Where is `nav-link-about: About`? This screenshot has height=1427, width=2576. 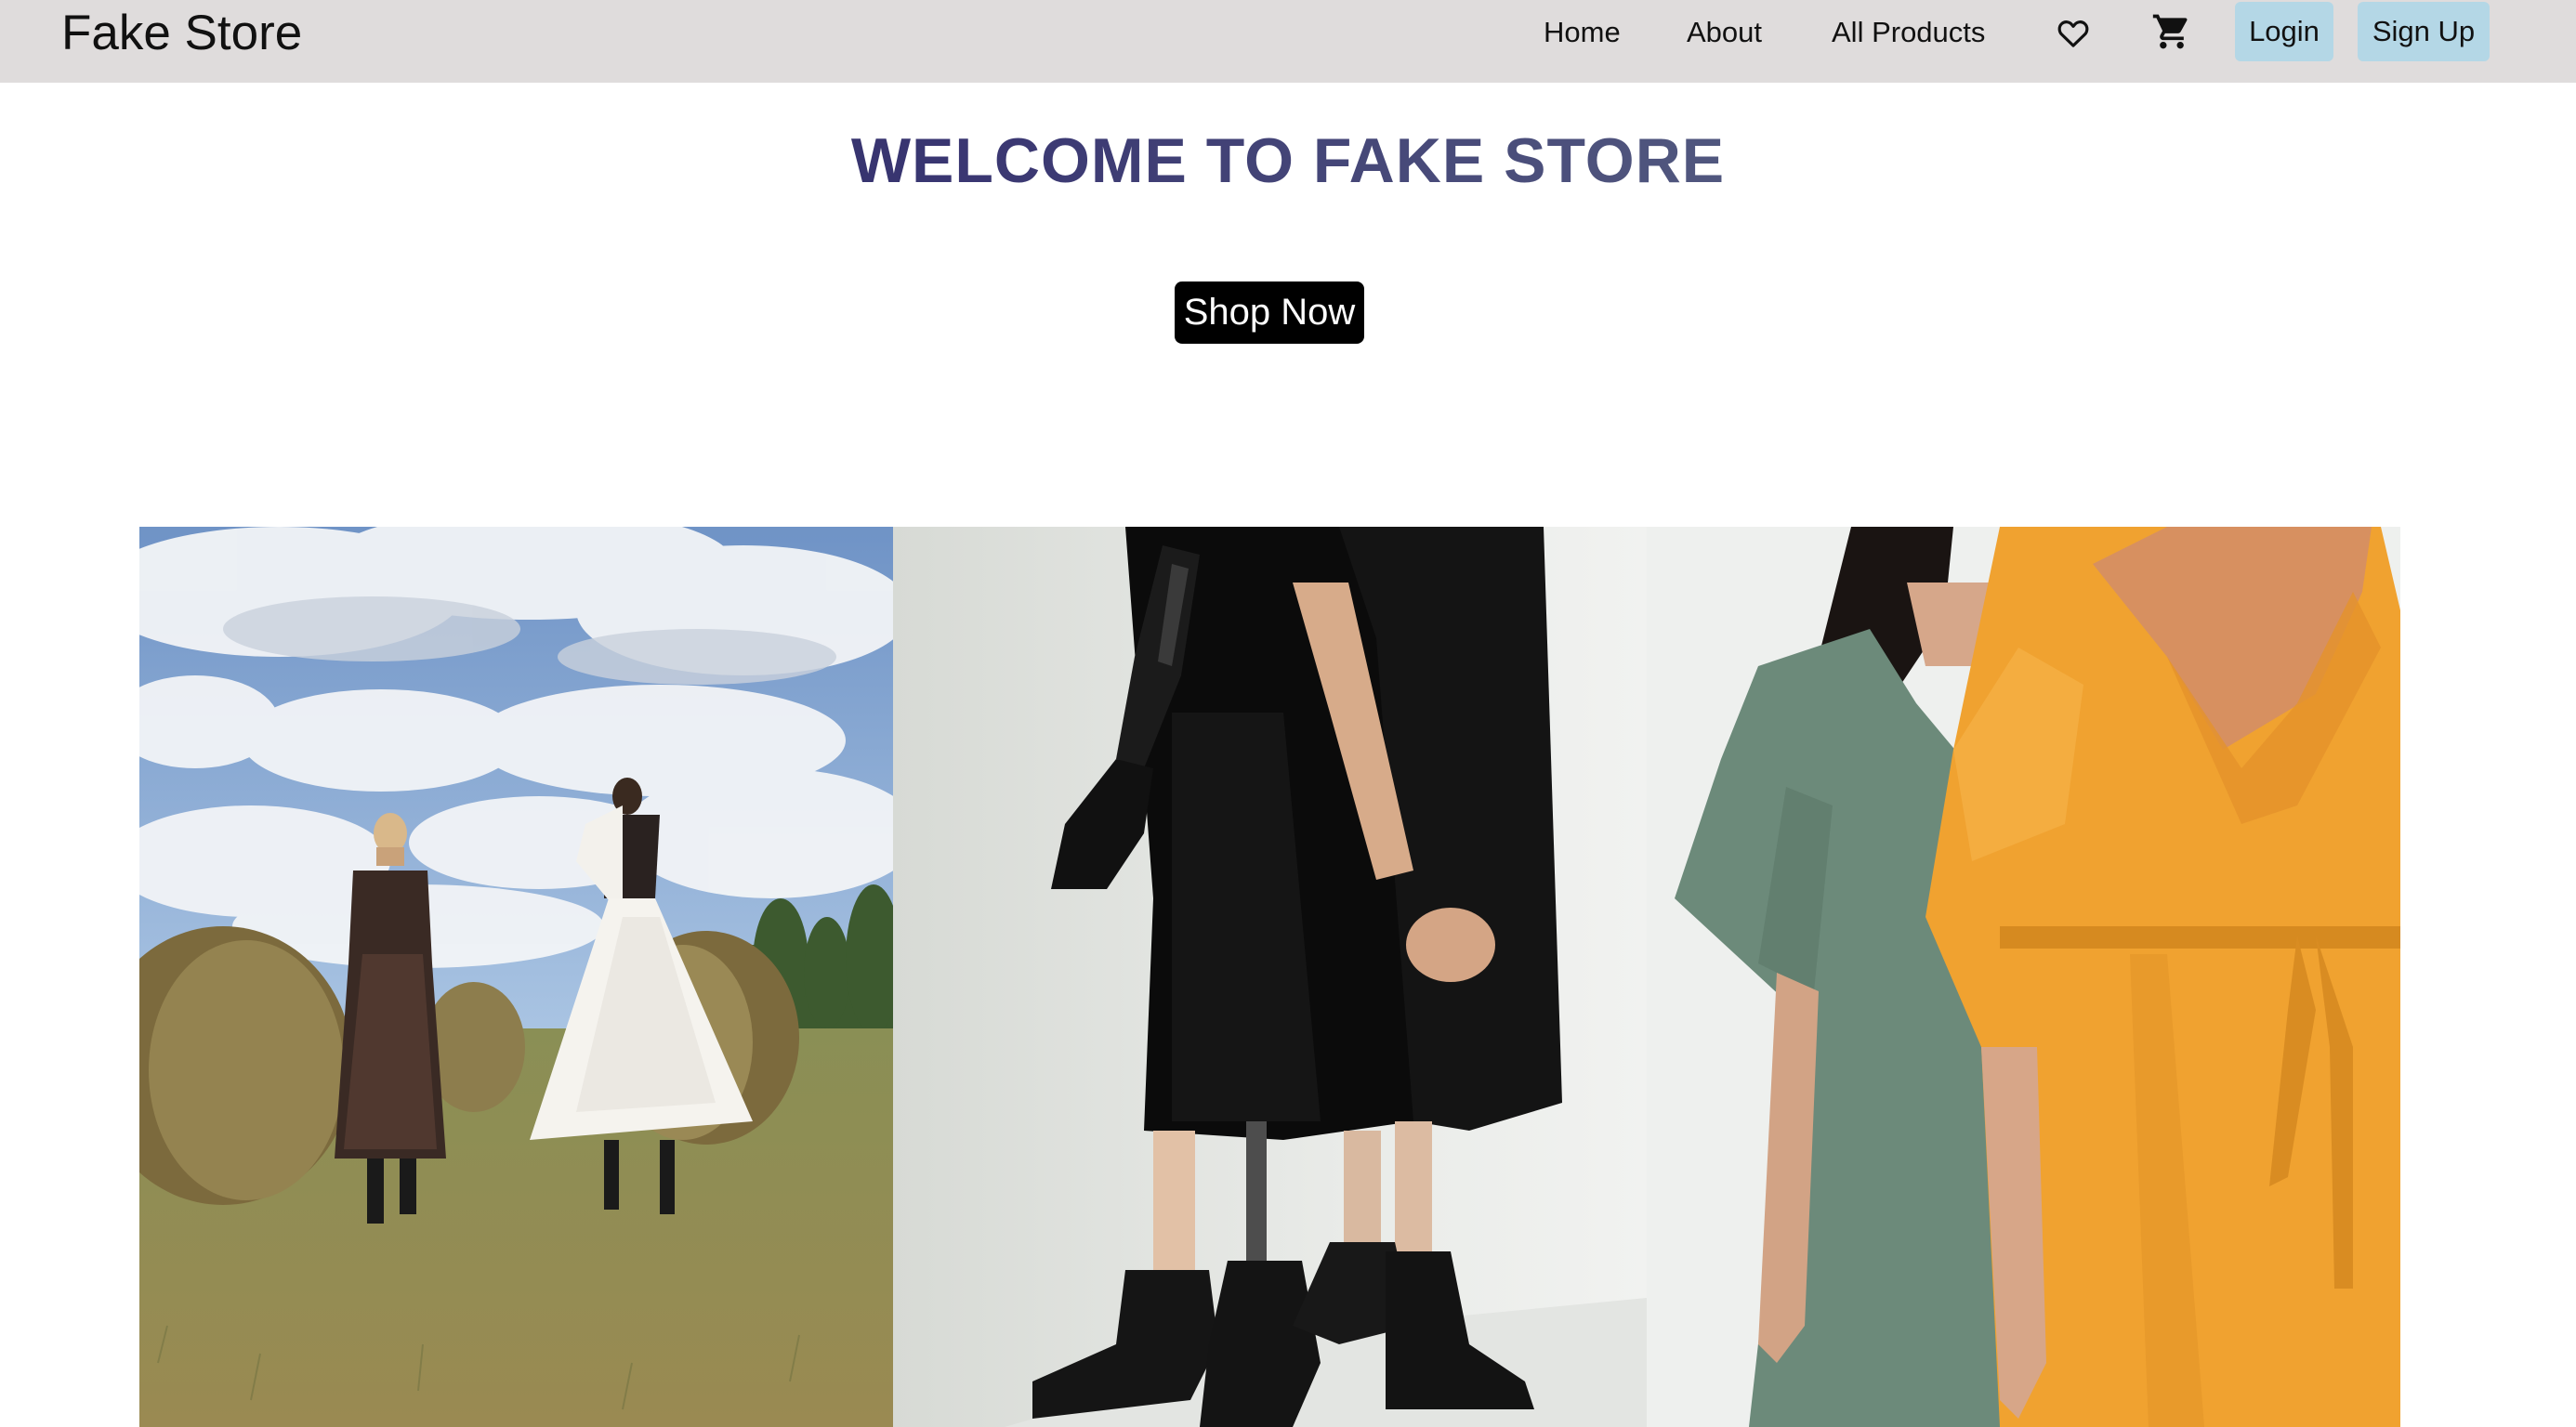 nav-link-about: About is located at coordinates (1724, 32).